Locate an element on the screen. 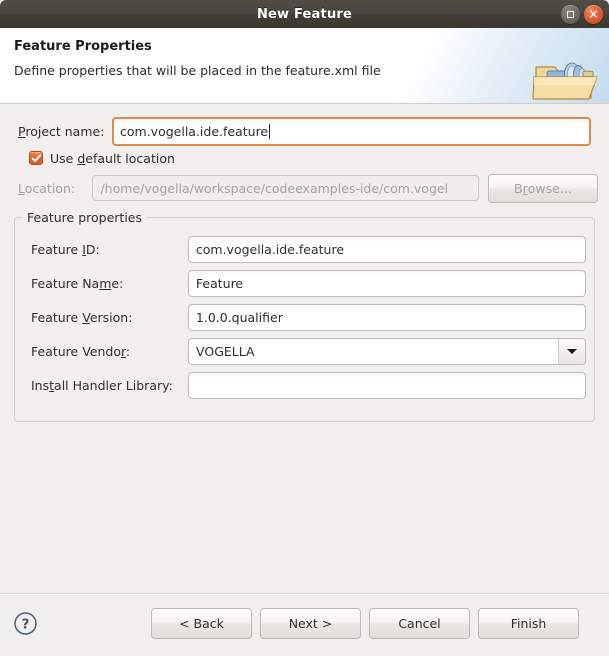 Image resolution: width=609 pixels, height=656 pixels. feature-name-value: Feature is located at coordinates (219, 283).